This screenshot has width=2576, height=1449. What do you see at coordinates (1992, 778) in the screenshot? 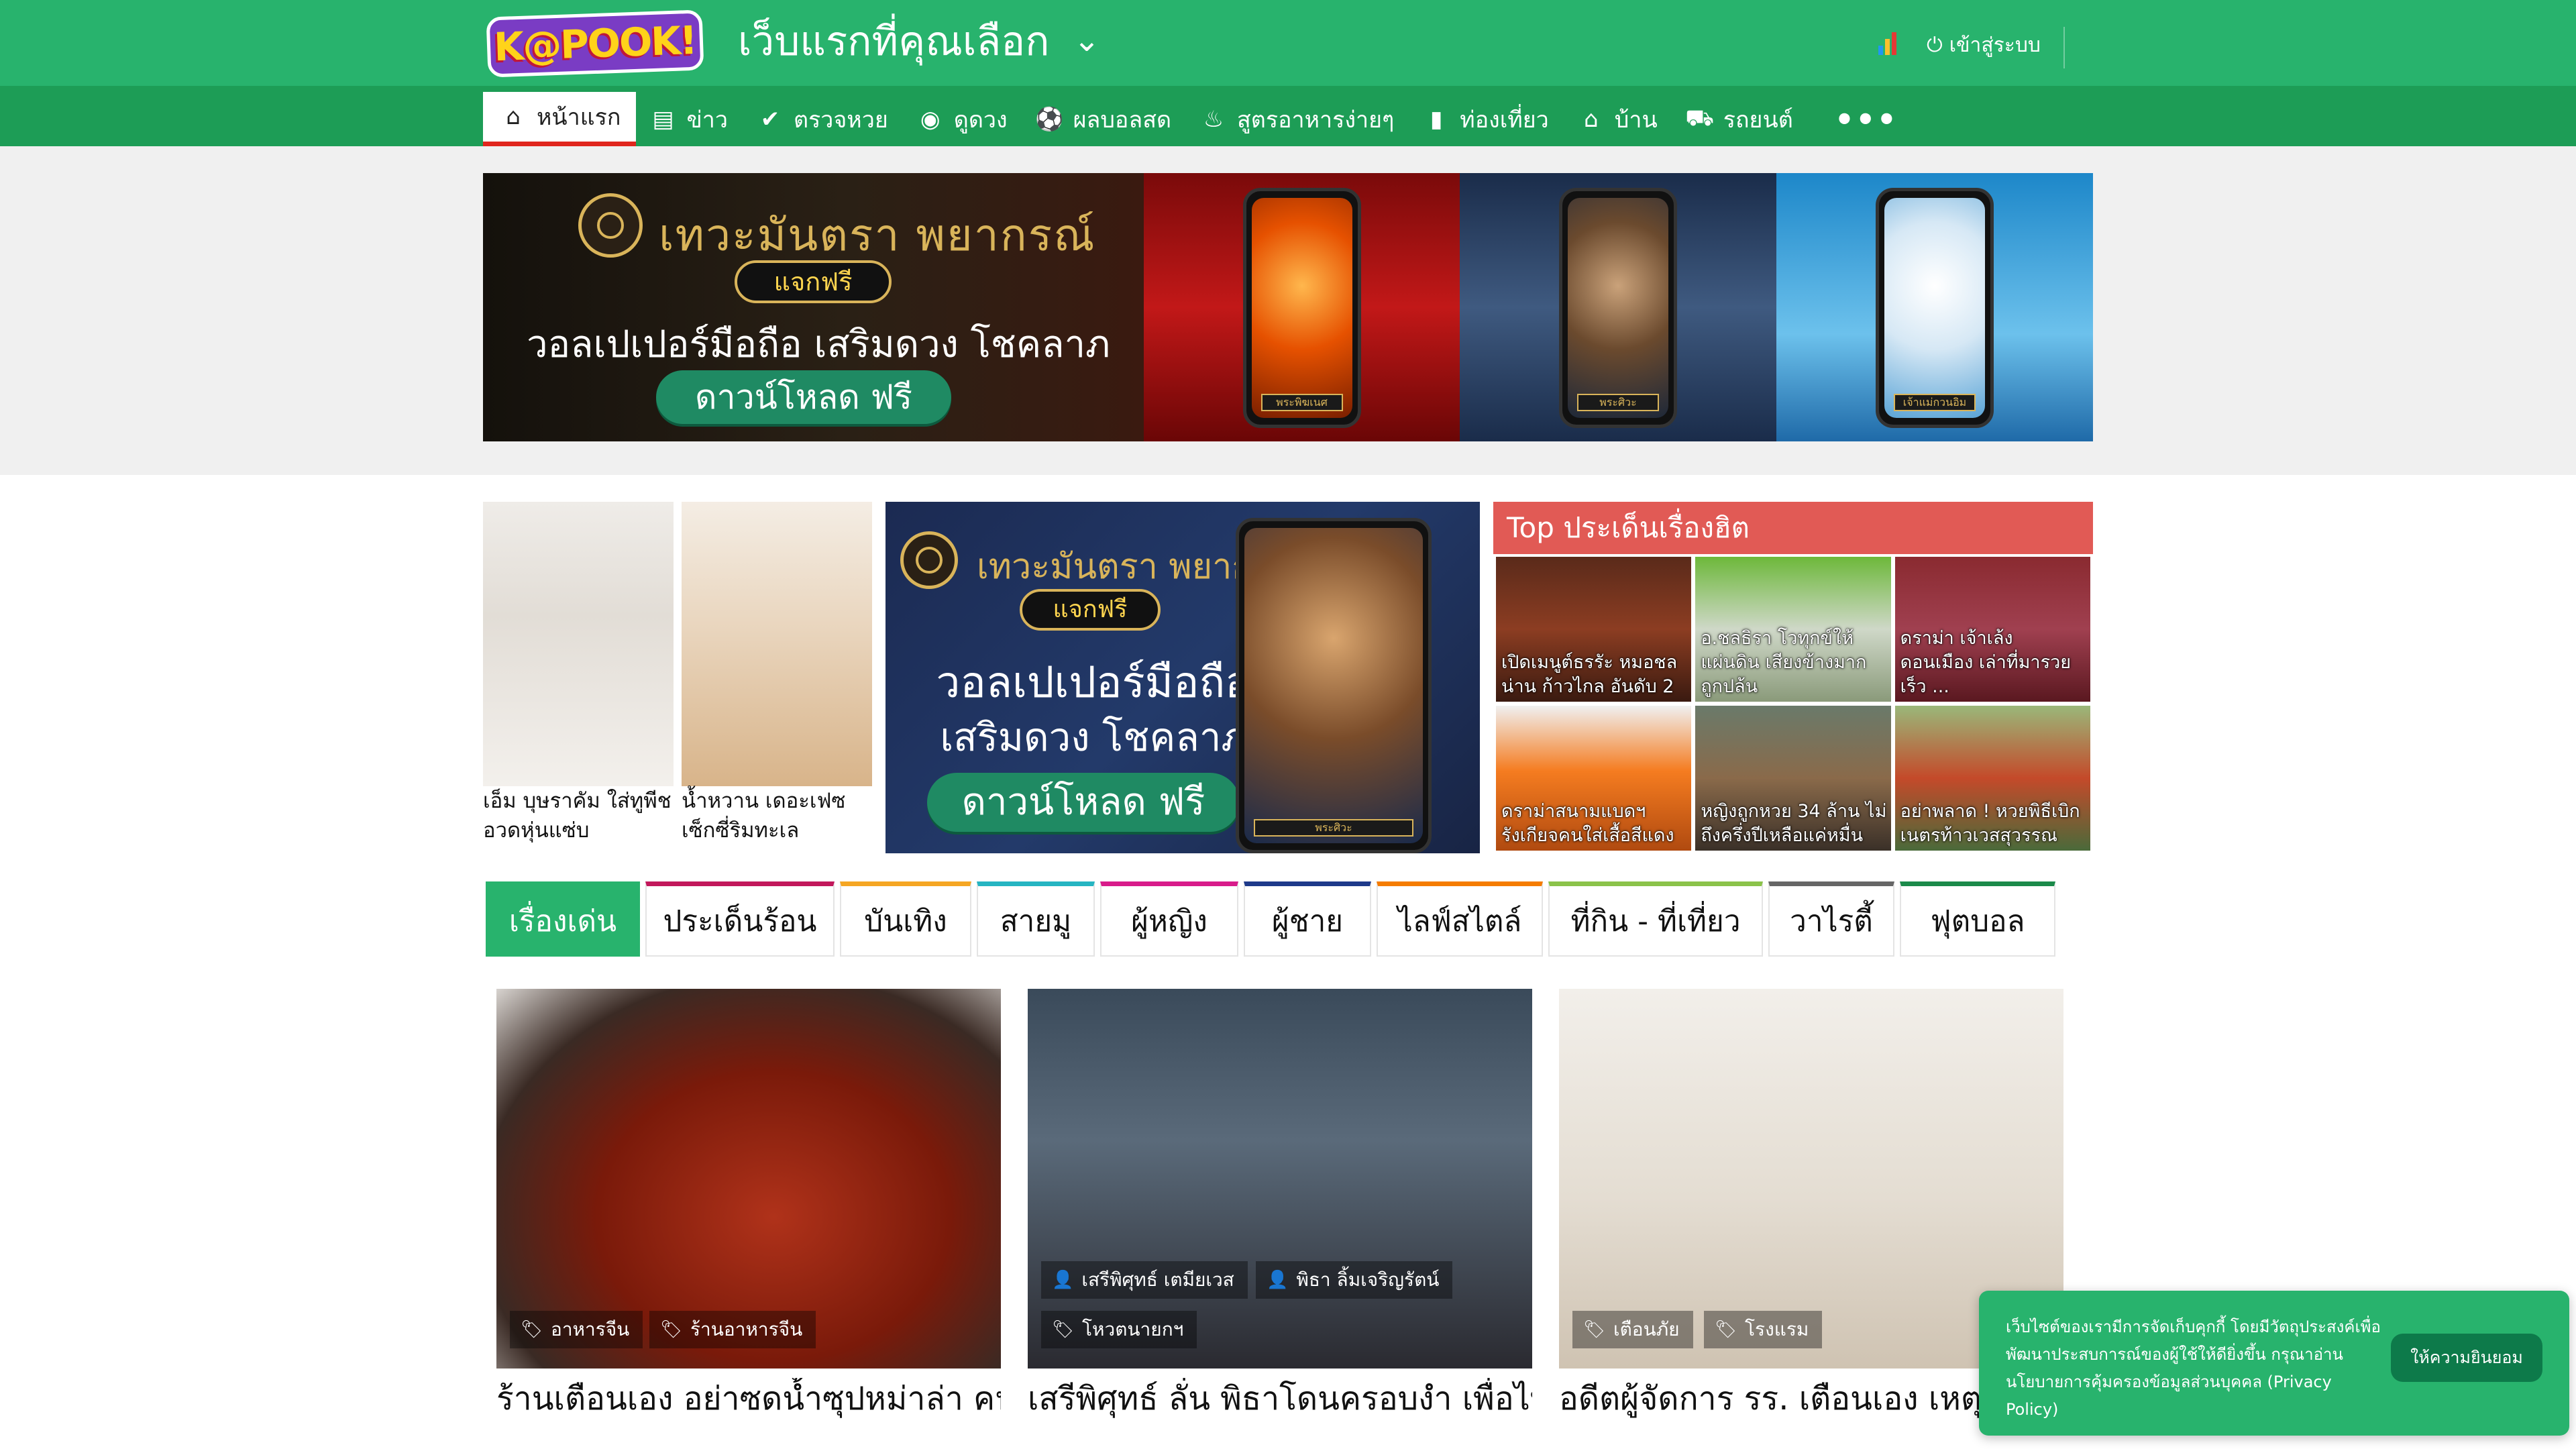
I see `top-issue-item: อย่าพลาด ! หวยพิธีเบิกเนตรท้าวเวสสุวรรณ` at bounding box center [1992, 778].